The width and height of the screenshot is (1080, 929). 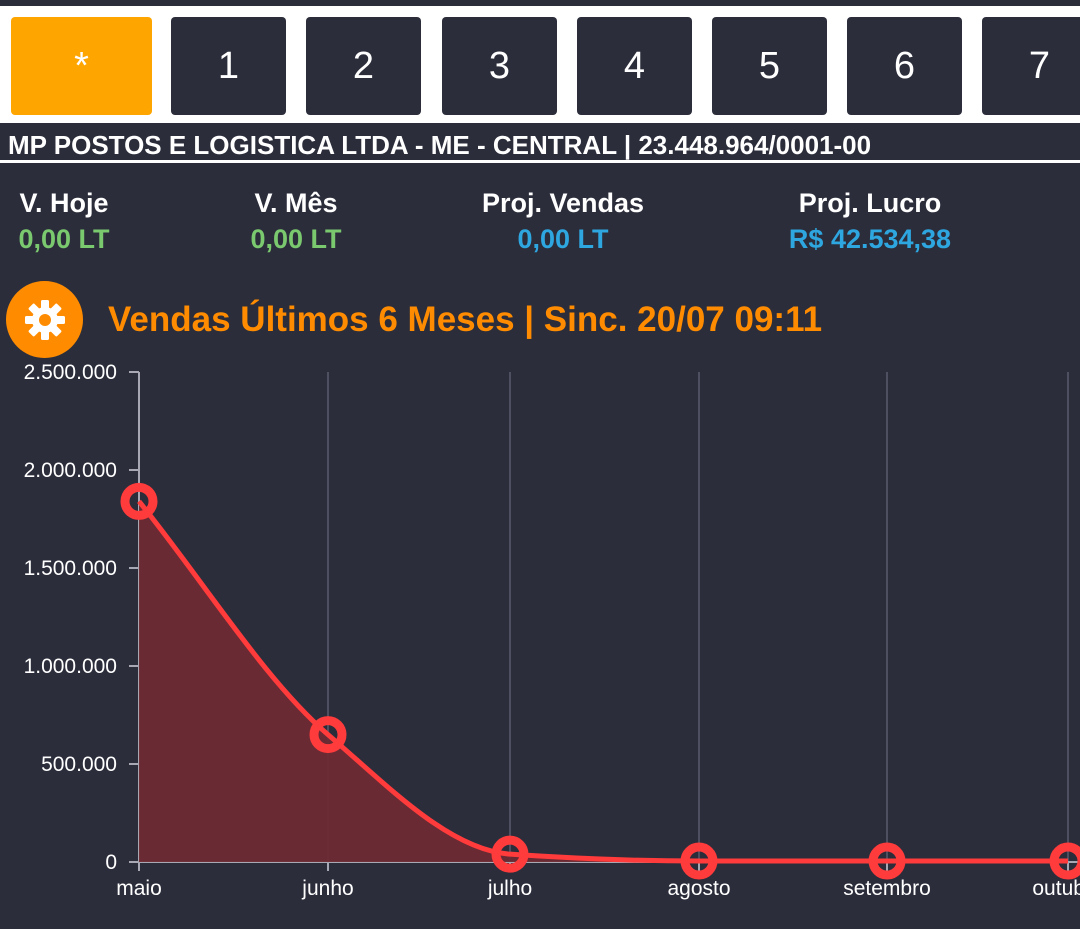 What do you see at coordinates (296, 239) in the screenshot?
I see `stat-month-value: 0,00 LT` at bounding box center [296, 239].